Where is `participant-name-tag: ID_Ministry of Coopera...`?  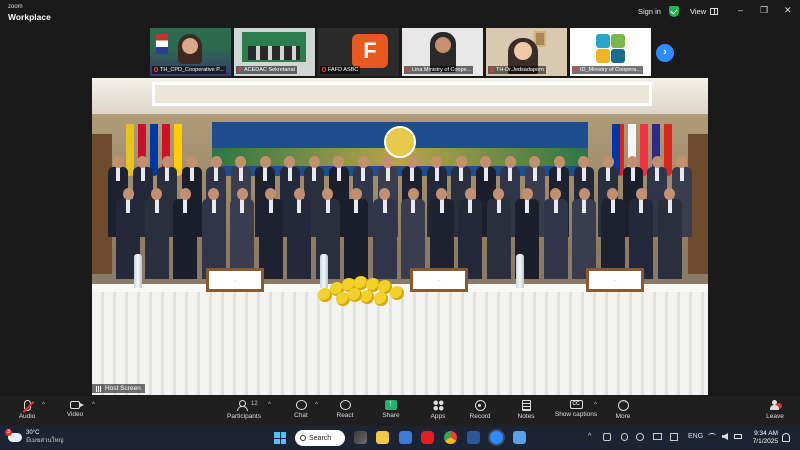 participant-name-tag: ID_Ministry of Coopera... is located at coordinates (607, 70).